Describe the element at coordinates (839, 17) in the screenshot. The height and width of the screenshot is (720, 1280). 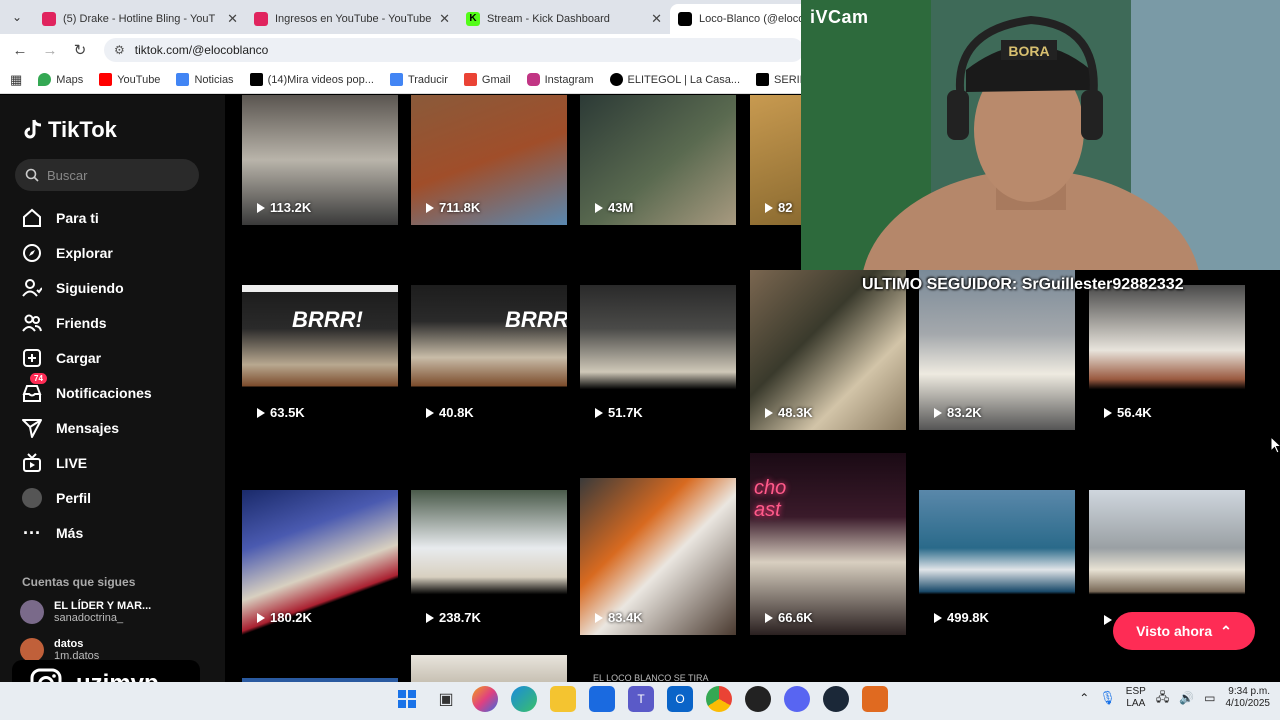
I see `webcam-label: iVCam` at that location.